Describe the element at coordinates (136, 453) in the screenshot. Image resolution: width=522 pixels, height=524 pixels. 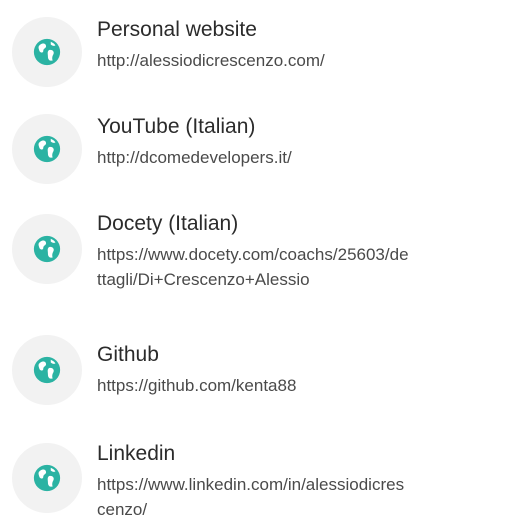
I see `link-title: Linkedin` at that location.